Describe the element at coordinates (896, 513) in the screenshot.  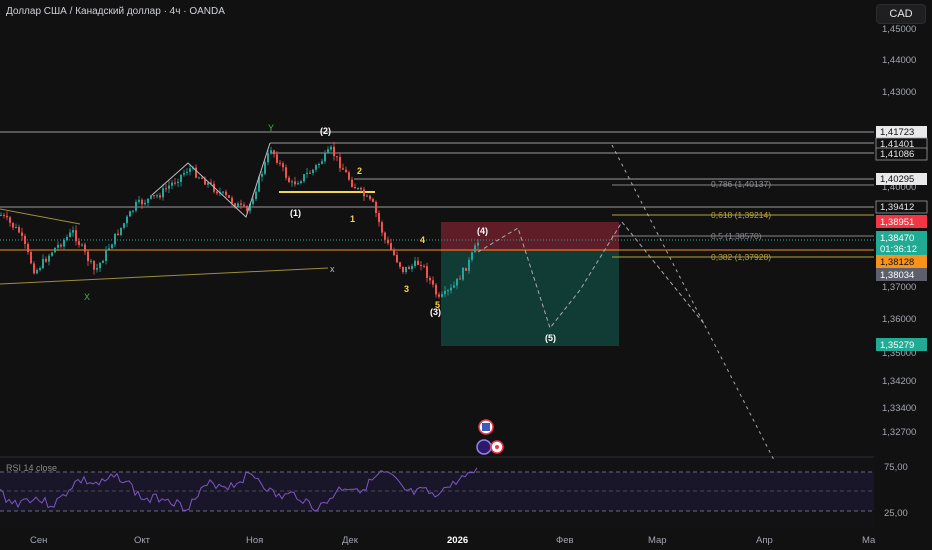
I see `rsi-tick: 25,00` at that location.